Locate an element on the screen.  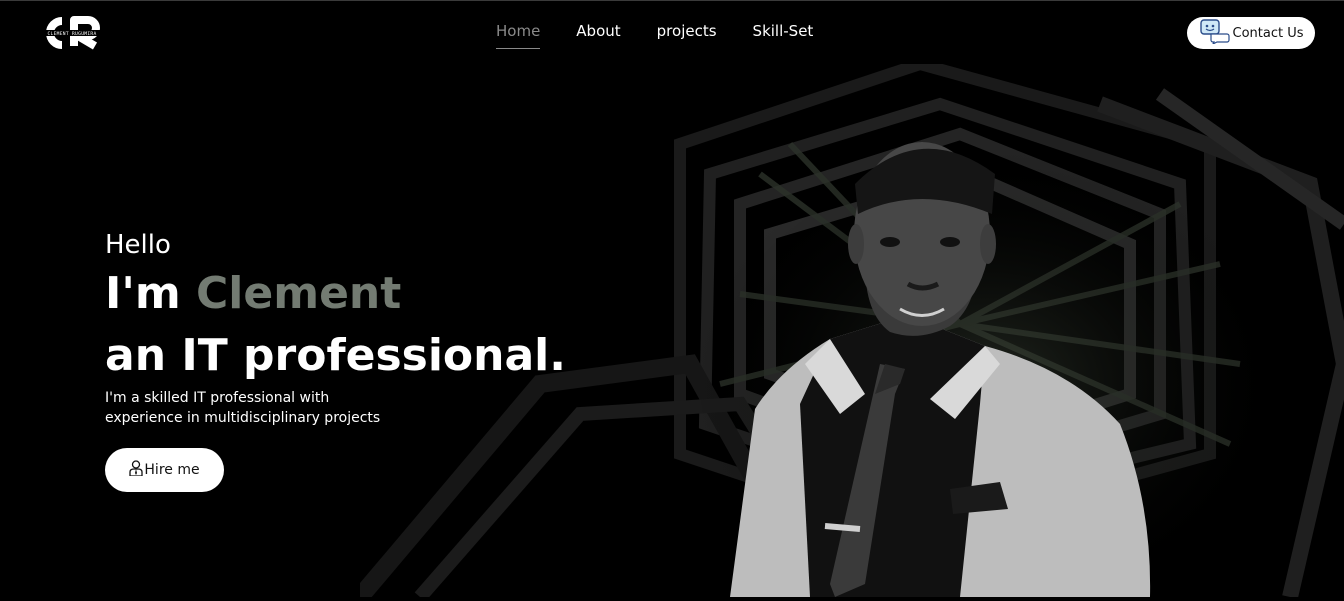
nav-skill-set: Skill-Set is located at coordinates (783, 35).